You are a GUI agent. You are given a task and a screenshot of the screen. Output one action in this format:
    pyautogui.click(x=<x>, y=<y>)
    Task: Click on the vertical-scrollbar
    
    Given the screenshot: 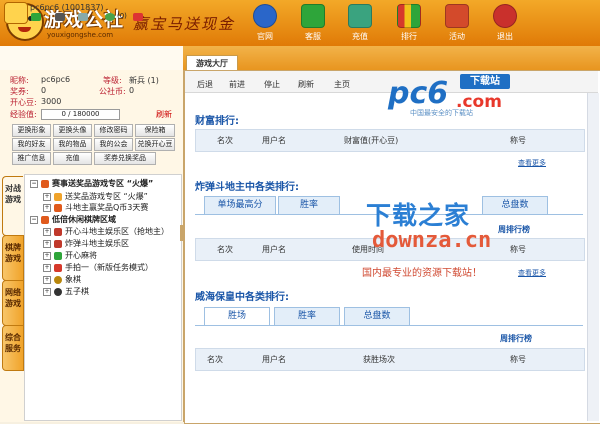 What is the action you would take?
    pyautogui.click(x=593, y=257)
    